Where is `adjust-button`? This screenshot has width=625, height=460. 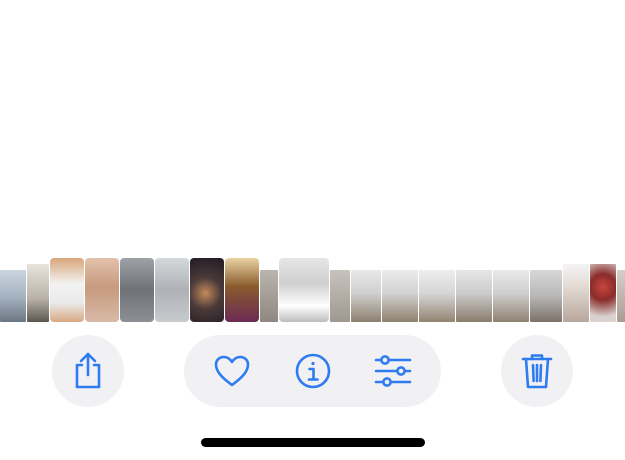 adjust-button is located at coordinates (393, 371).